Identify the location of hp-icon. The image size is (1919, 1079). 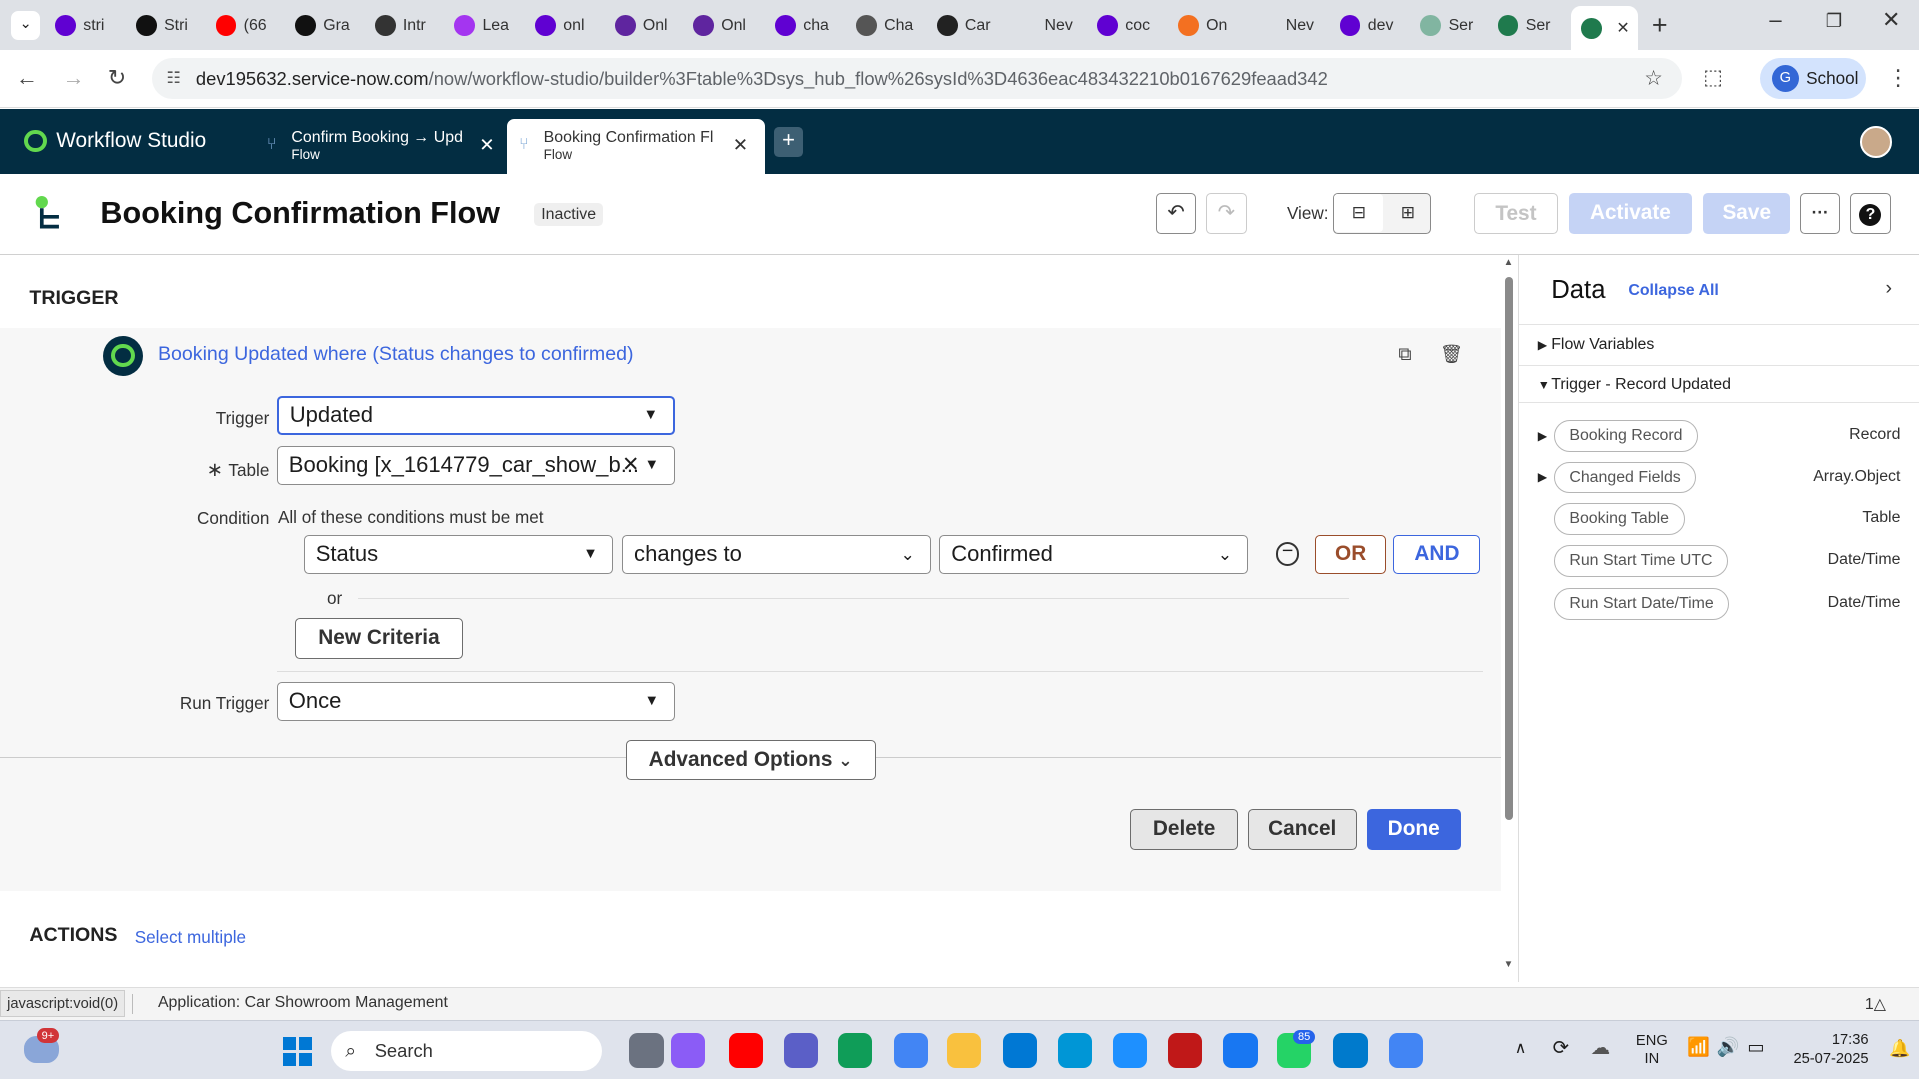
(1075, 1050).